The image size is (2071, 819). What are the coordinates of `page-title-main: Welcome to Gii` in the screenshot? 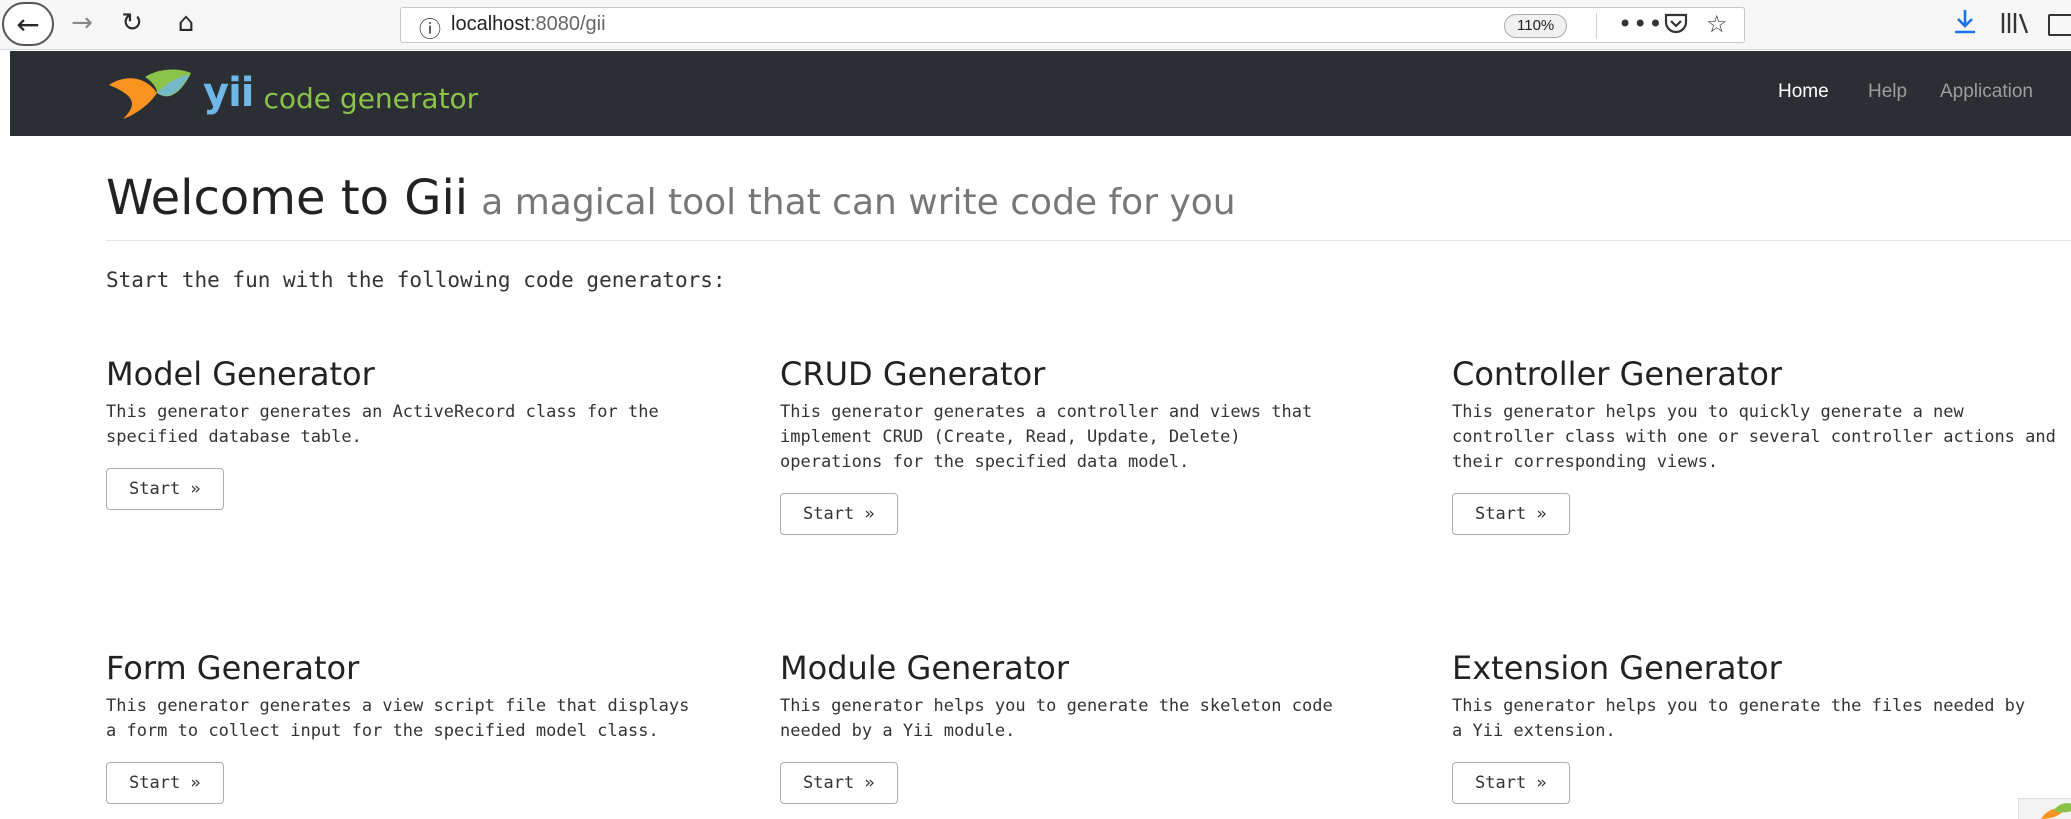 It's located at (287, 198).